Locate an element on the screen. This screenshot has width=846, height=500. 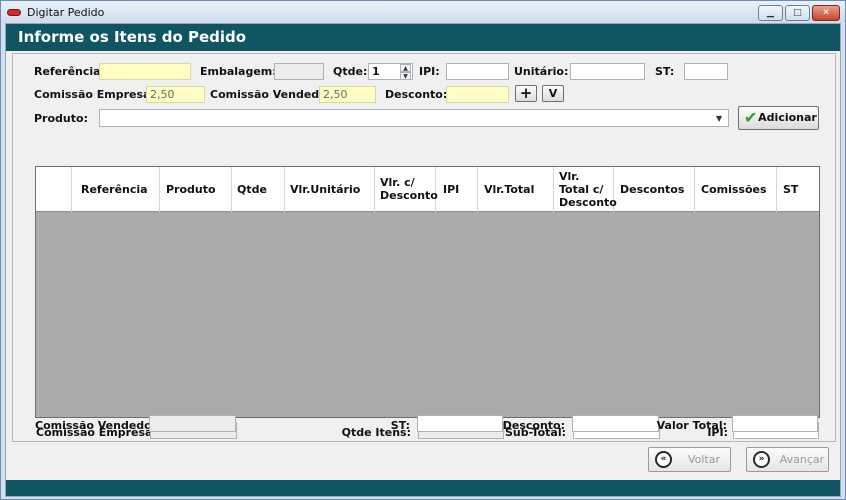
adicionar-button: ✔ Adicionar is located at coordinates (778, 118).